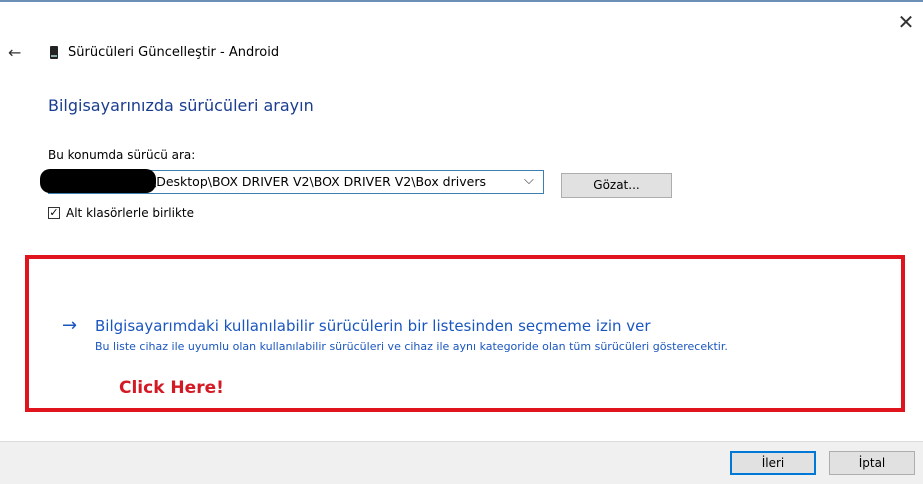 Image resolution: width=923 pixels, height=484 pixels. I want to click on redaction-mark, so click(98, 181).